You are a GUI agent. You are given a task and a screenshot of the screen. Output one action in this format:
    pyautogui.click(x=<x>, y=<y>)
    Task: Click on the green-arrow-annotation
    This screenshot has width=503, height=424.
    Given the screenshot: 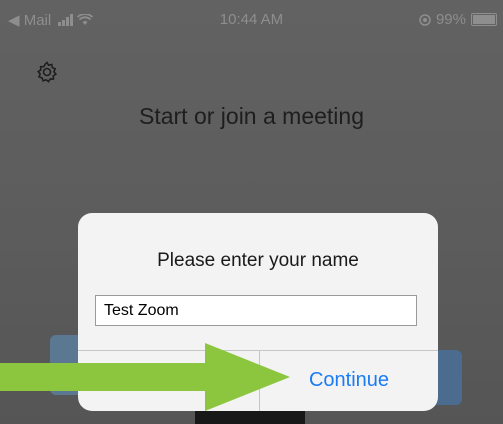 What is the action you would take?
    pyautogui.click(x=145, y=377)
    